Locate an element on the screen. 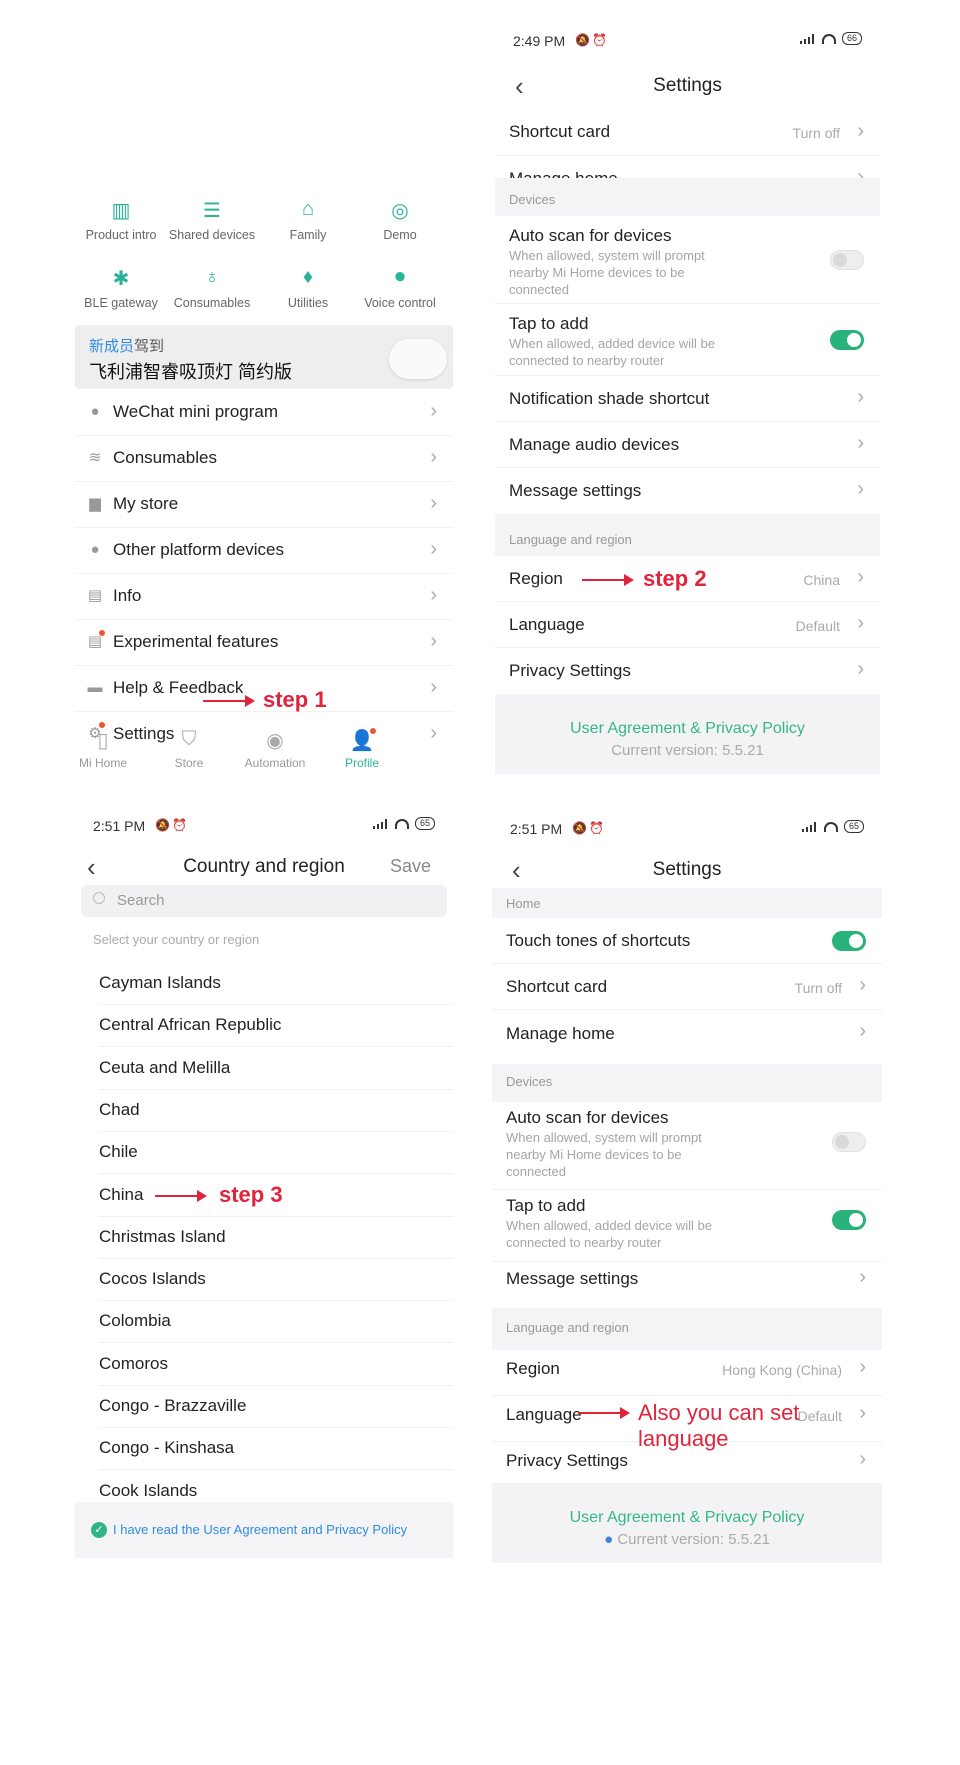 The width and height of the screenshot is (960, 1765). mute-icon: 🔕 is located at coordinates (162, 825).